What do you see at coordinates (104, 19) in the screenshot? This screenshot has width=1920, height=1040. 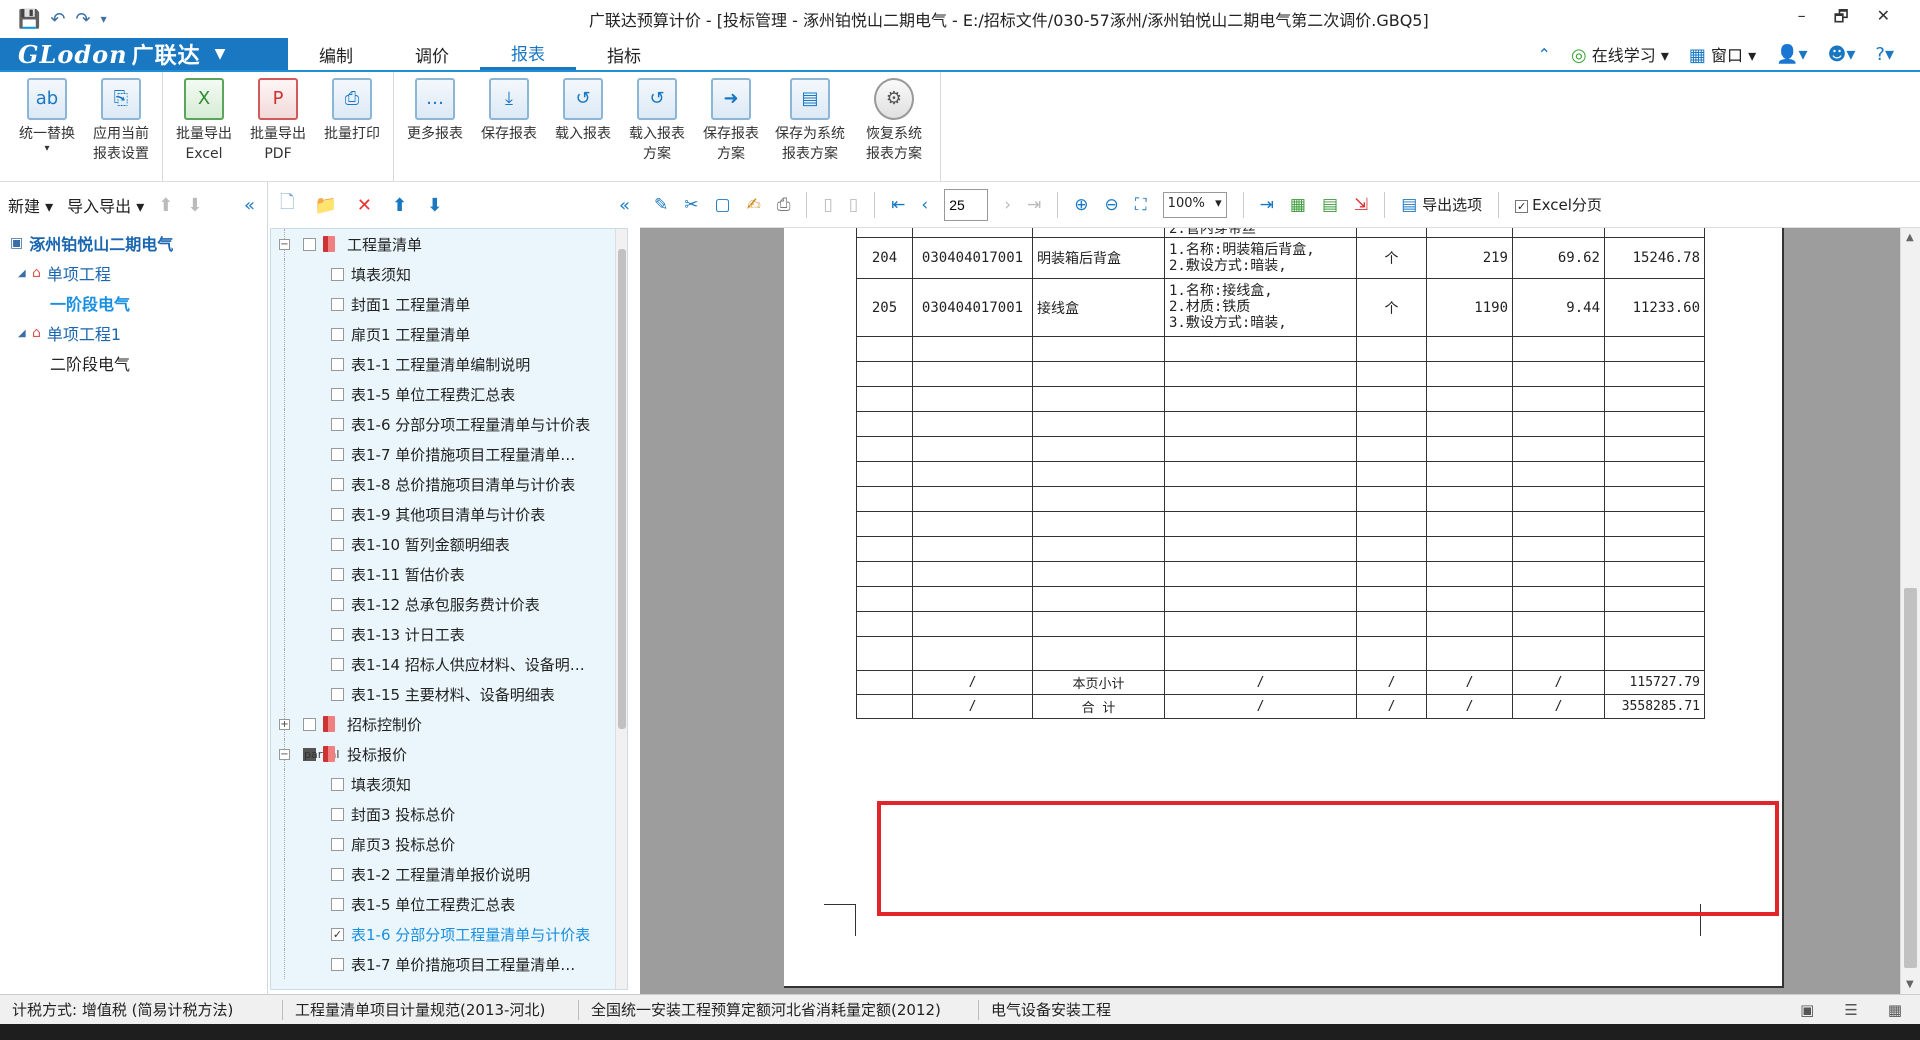 I see `customize-icon: ▾` at bounding box center [104, 19].